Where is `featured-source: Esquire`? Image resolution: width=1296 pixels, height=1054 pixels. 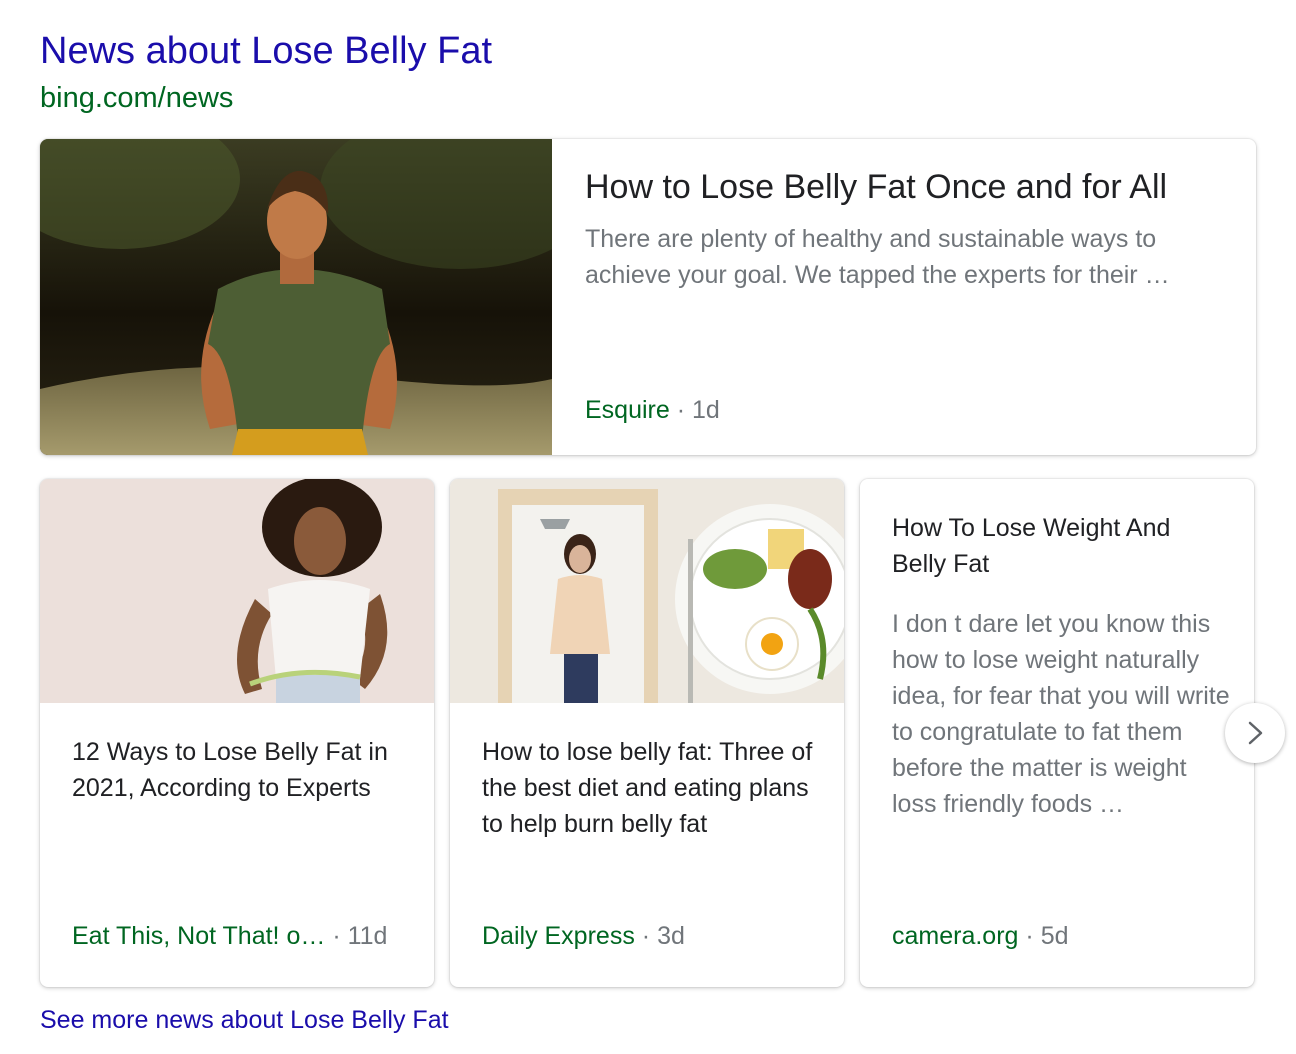 featured-source: Esquire is located at coordinates (627, 410).